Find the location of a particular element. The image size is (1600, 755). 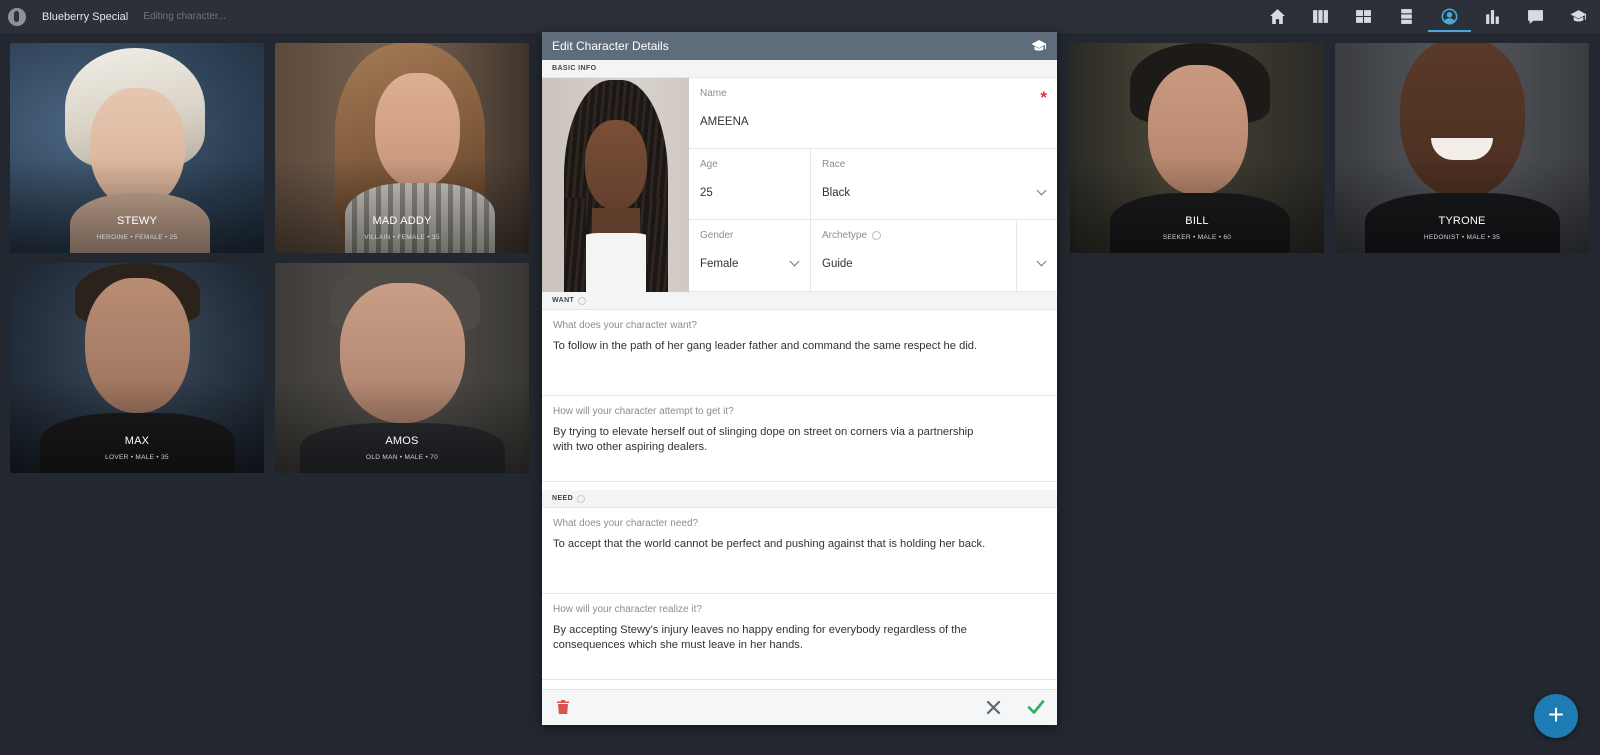

character-meta: HEROINE • FEMALE • 25 is located at coordinates (137, 237).